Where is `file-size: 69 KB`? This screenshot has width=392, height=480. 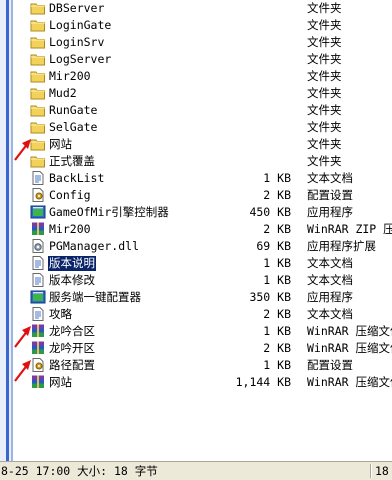
file-size: 69 KB is located at coordinates (273, 246).